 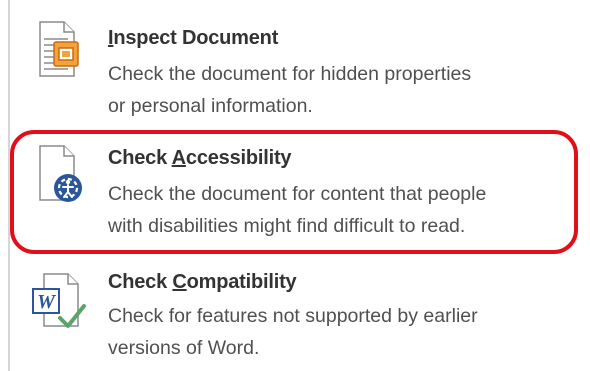 I want to click on menu-left-border, so click(x=9, y=185).